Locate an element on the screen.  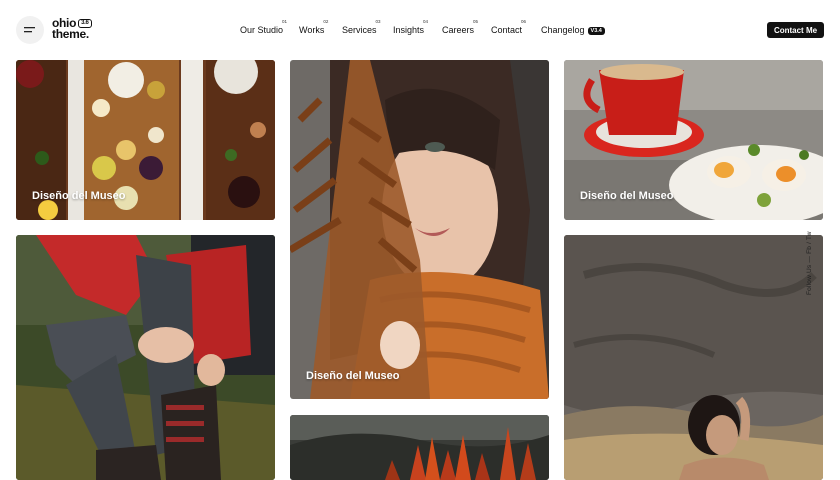
nav-number: 04 is located at coordinates (426, 21).